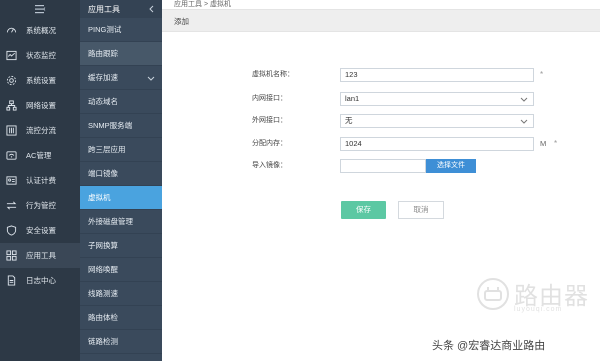  What do you see at coordinates (532, 294) in the screenshot?
I see `router-logo-watermark: 路由器 luyouqi.com` at bounding box center [532, 294].